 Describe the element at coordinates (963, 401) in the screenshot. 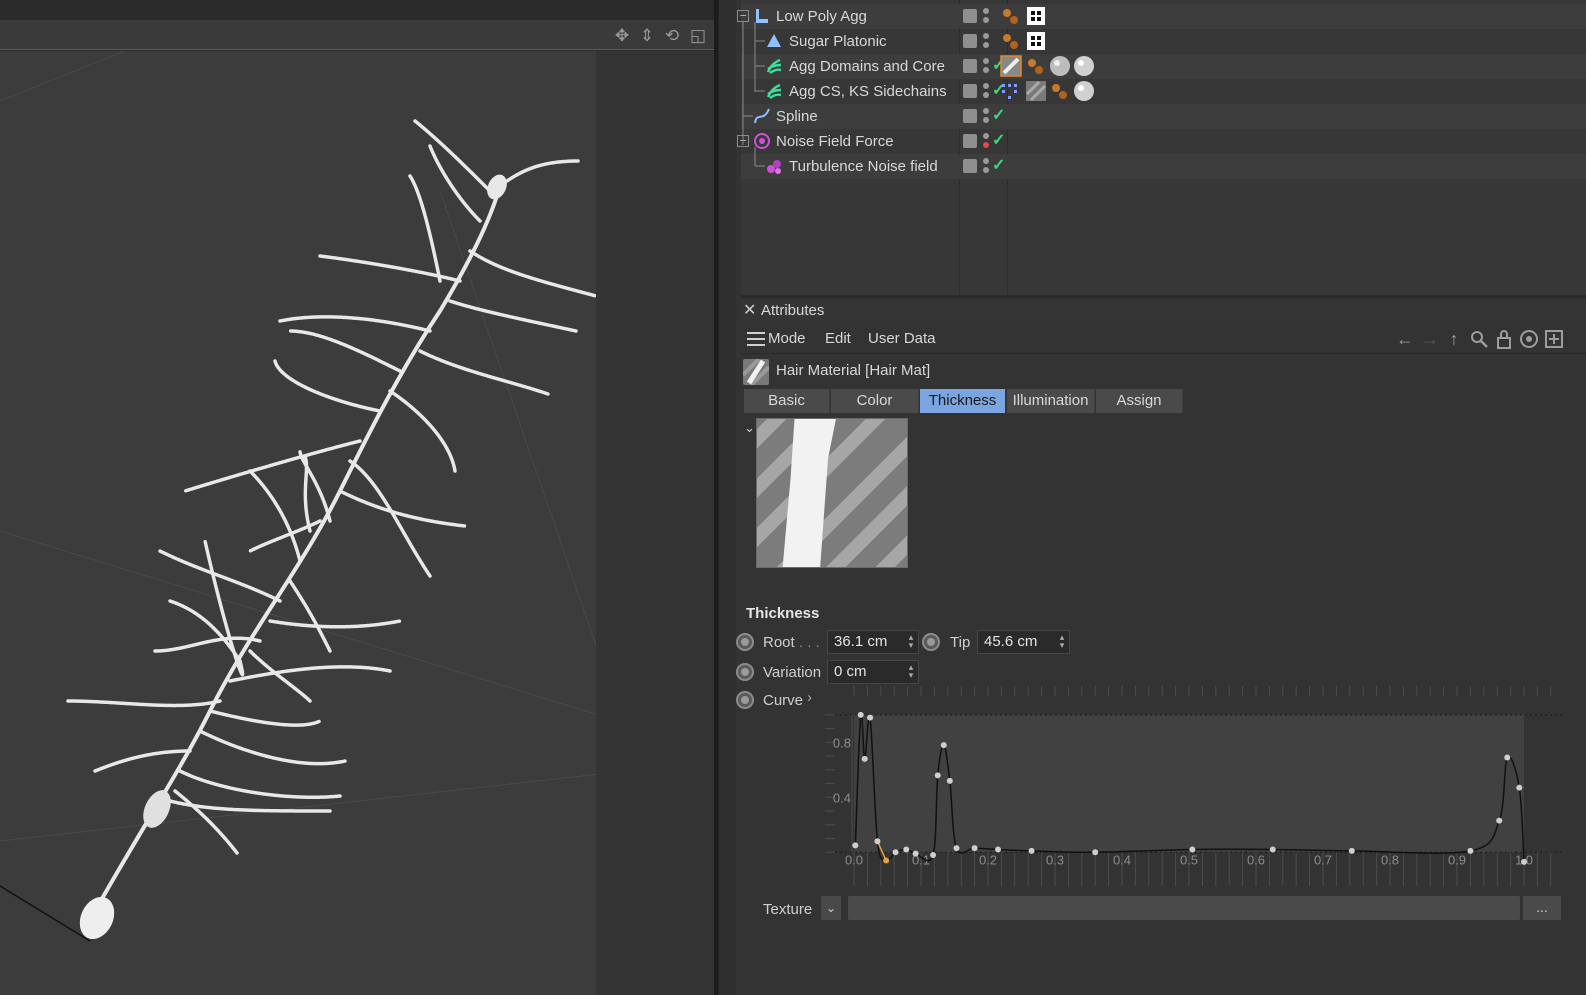

I see `tab-thickness: Thickness` at that location.